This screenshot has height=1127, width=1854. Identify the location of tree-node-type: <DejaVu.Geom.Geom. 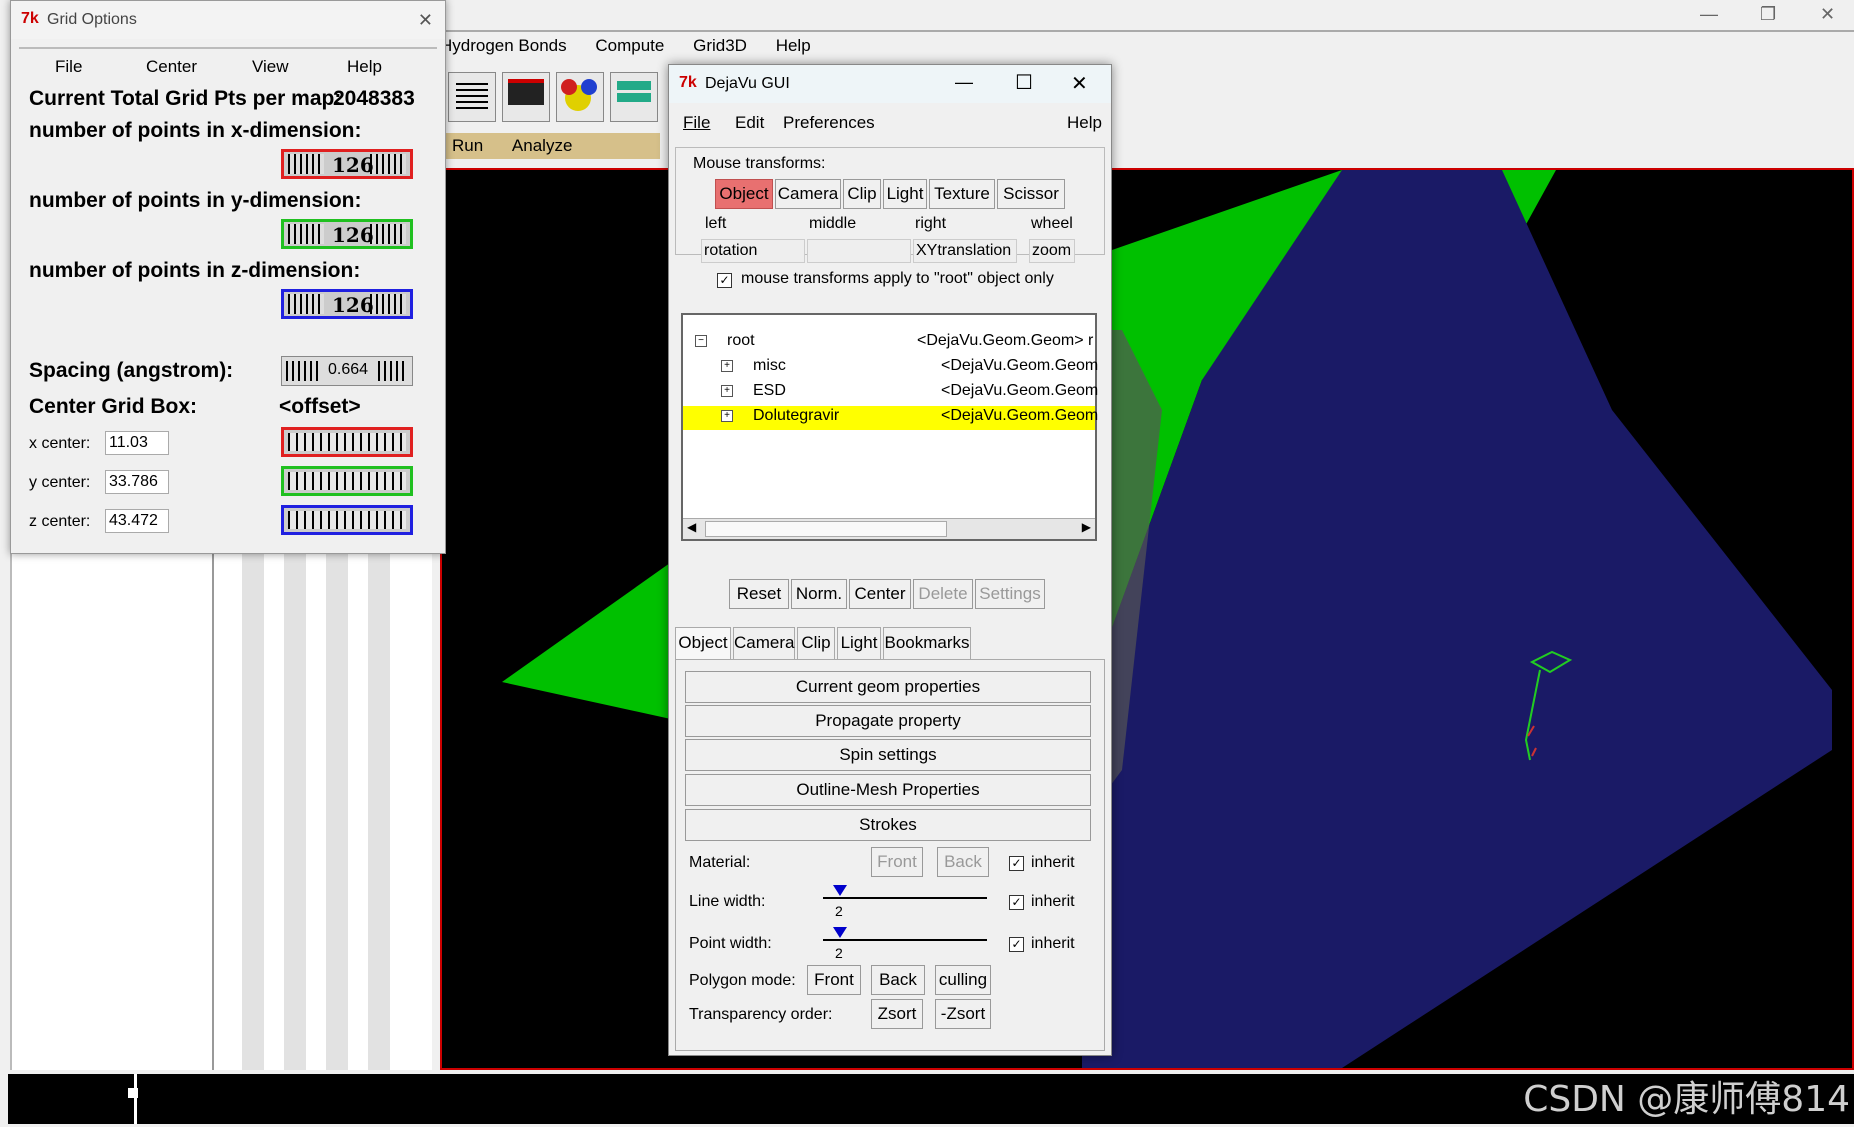
(1020, 415).